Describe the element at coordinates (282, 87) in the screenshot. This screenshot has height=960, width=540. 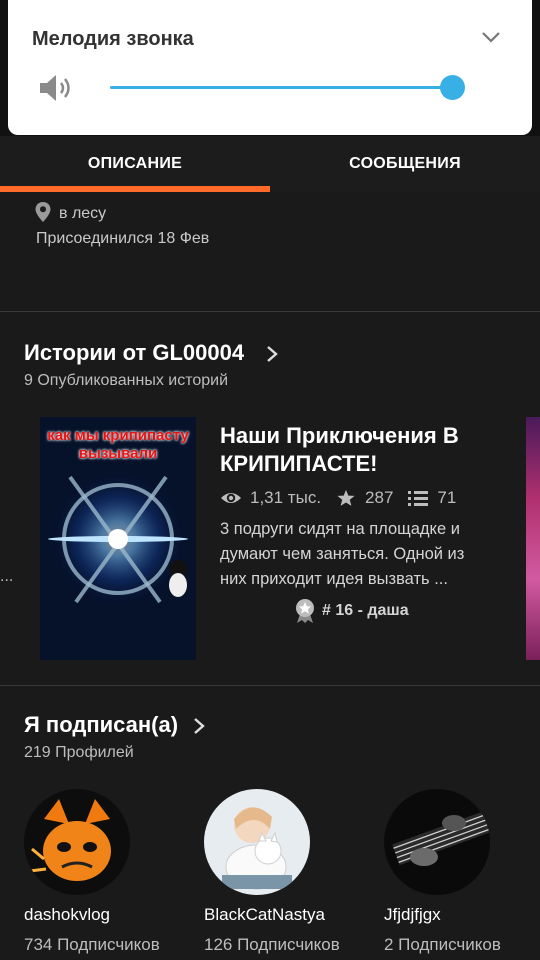
I see `volume-slider-track` at that location.